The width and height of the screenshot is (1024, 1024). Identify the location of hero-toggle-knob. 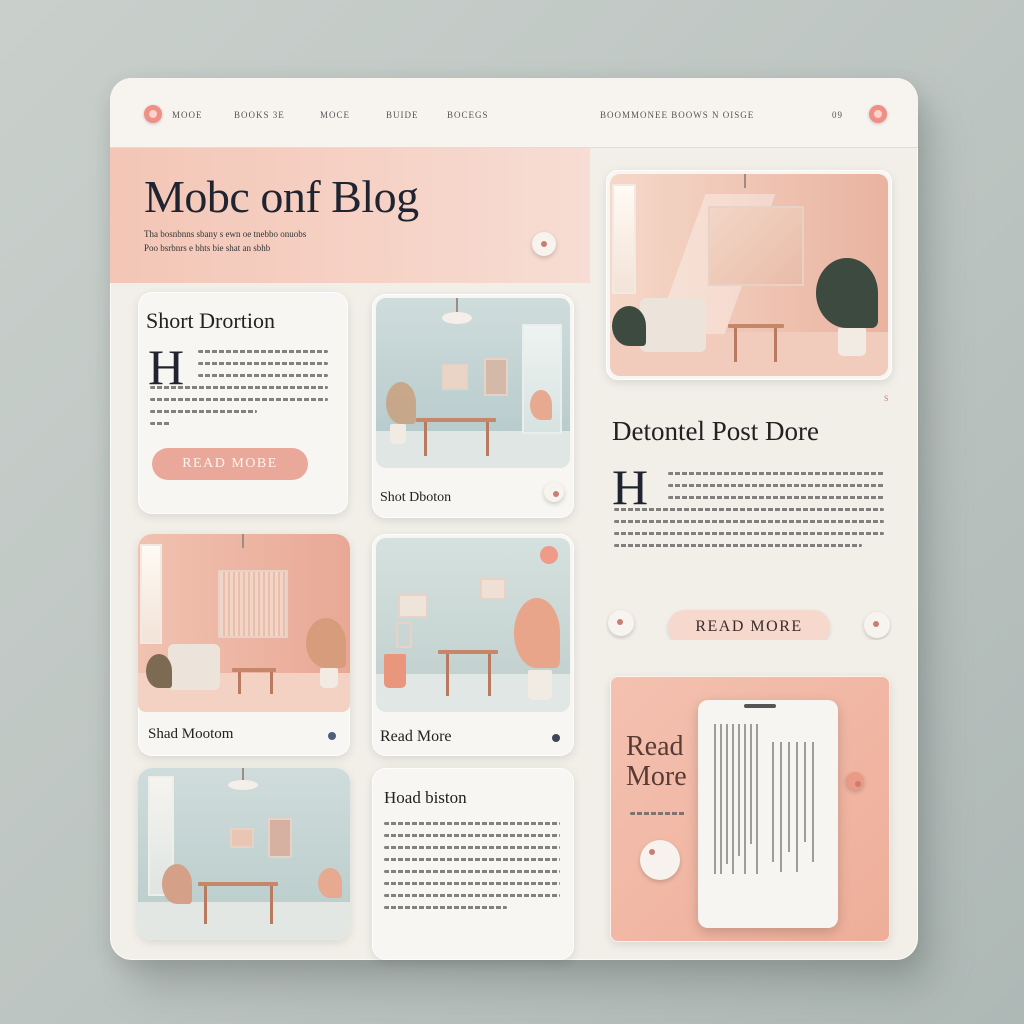
(544, 244).